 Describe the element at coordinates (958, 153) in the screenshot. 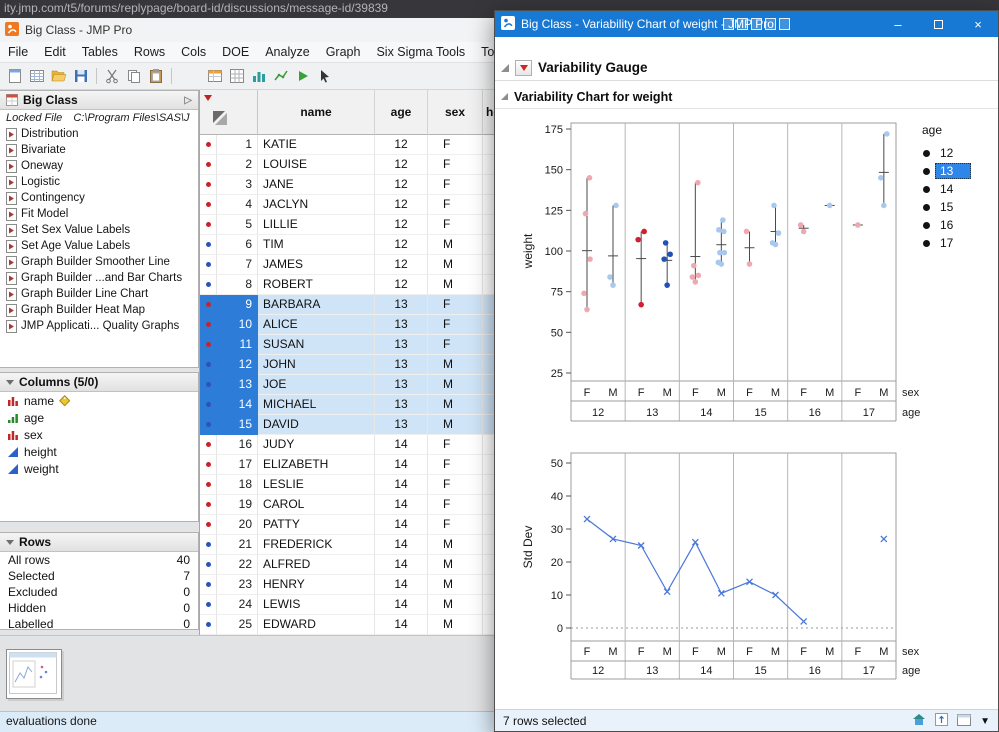

I see `legend-item-age-12: 12` at that location.